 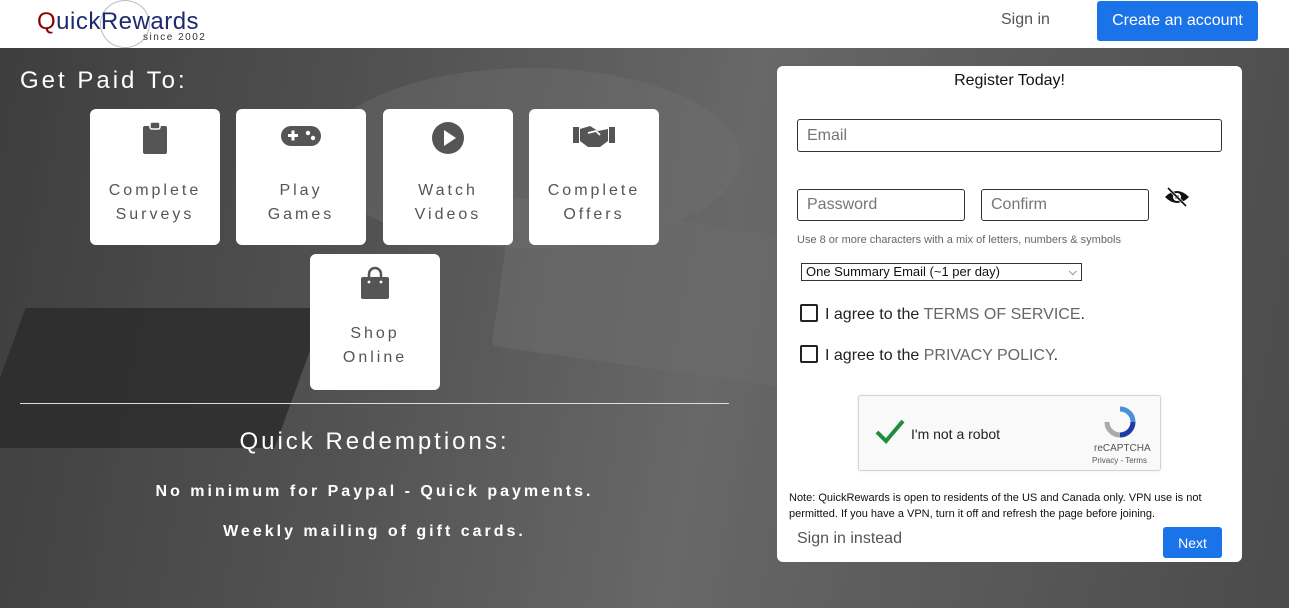 I want to click on email-frequency-select: One Summary Email (~1 per day) ⌵, so click(x=941, y=272).